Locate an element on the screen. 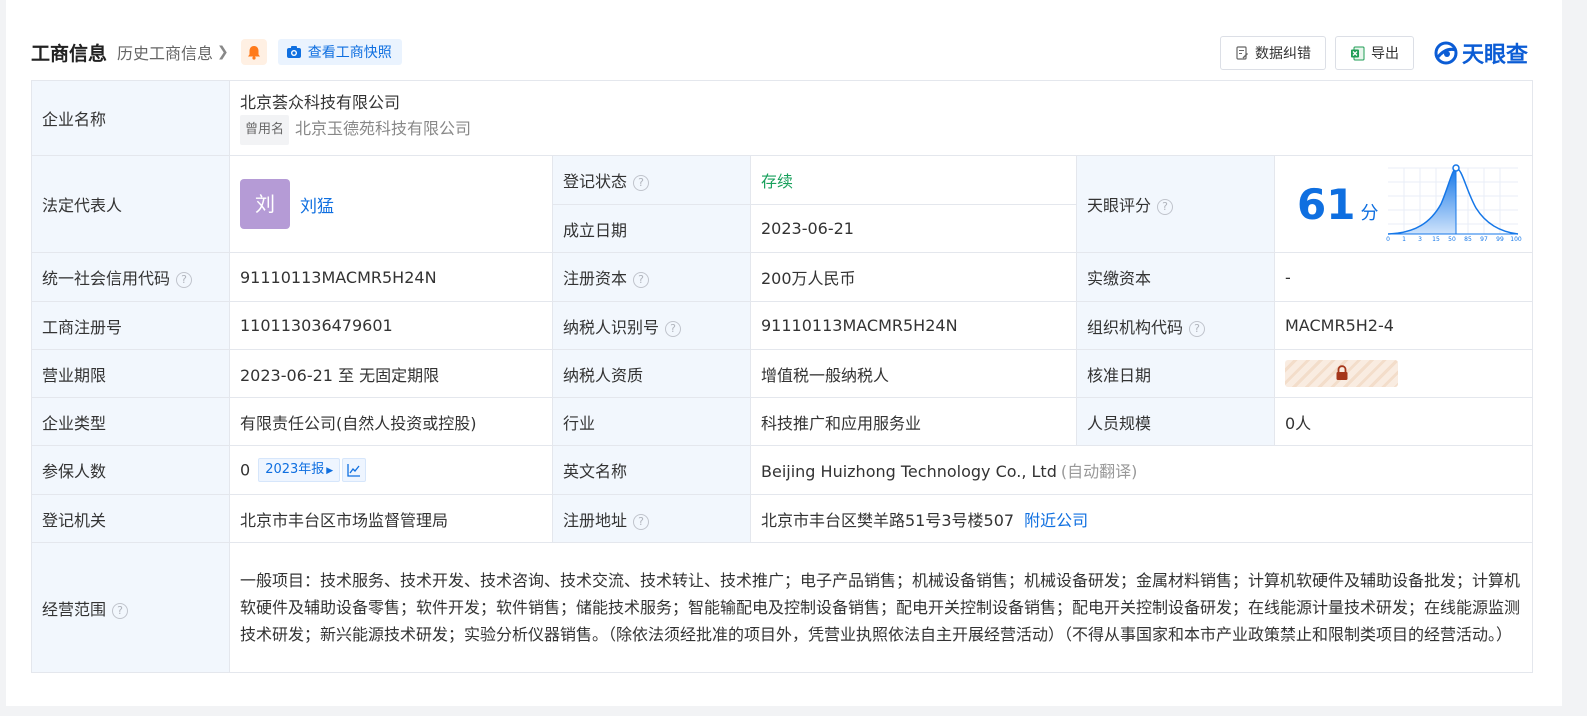 This screenshot has width=1587, height=716. avatar: 刘 is located at coordinates (265, 204).